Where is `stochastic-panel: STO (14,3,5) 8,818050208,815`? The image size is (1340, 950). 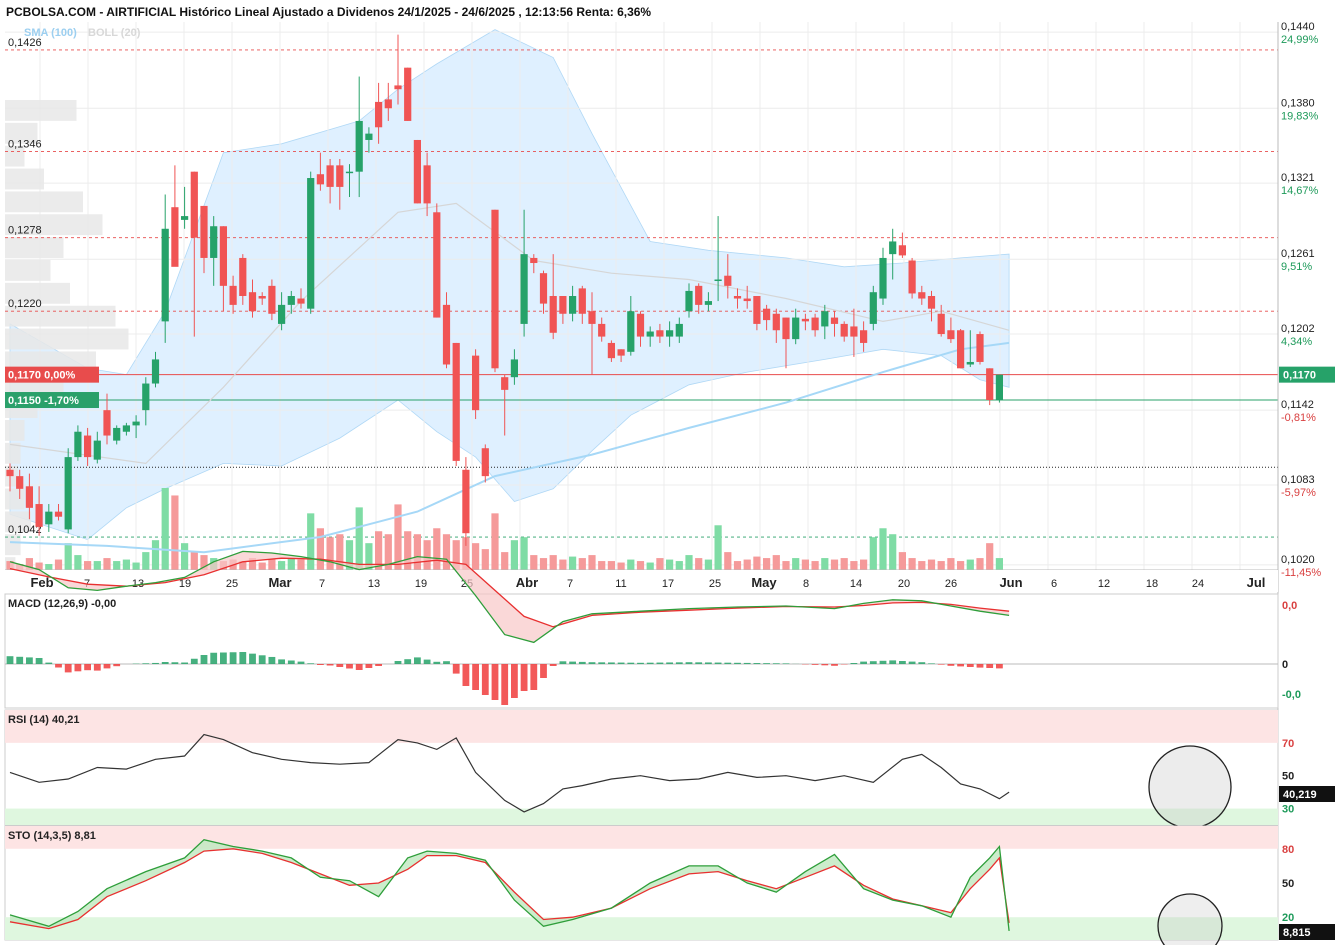 stochastic-panel: STO (14,3,5) 8,818050208,815 is located at coordinates (670, 885).